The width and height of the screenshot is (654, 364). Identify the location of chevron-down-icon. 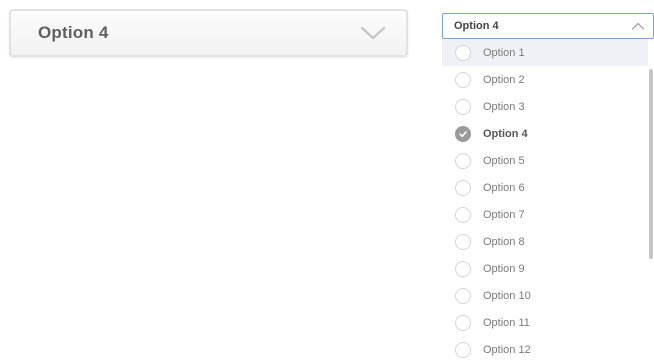
(373, 33).